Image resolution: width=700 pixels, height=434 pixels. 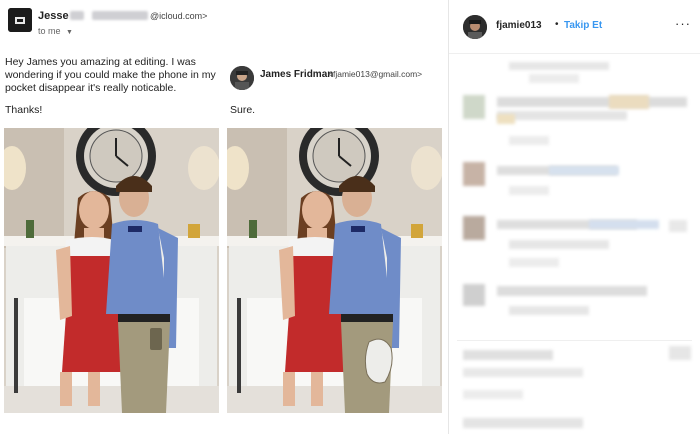 I want to click on follow-button: Takip Et, so click(x=583, y=25).